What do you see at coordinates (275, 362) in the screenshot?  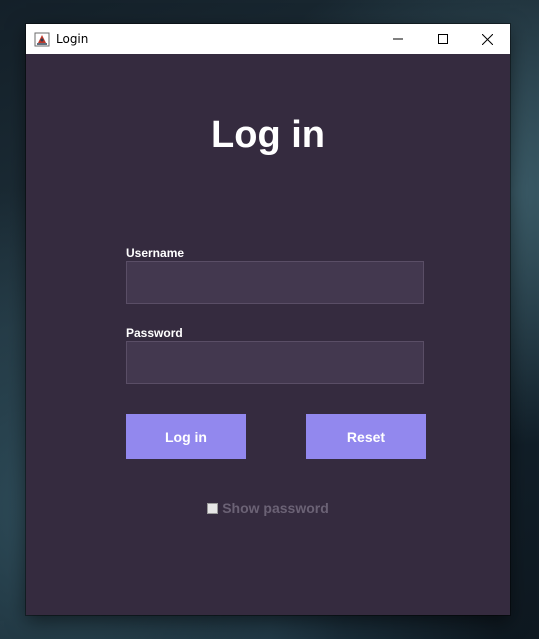 I see `password-input` at bounding box center [275, 362].